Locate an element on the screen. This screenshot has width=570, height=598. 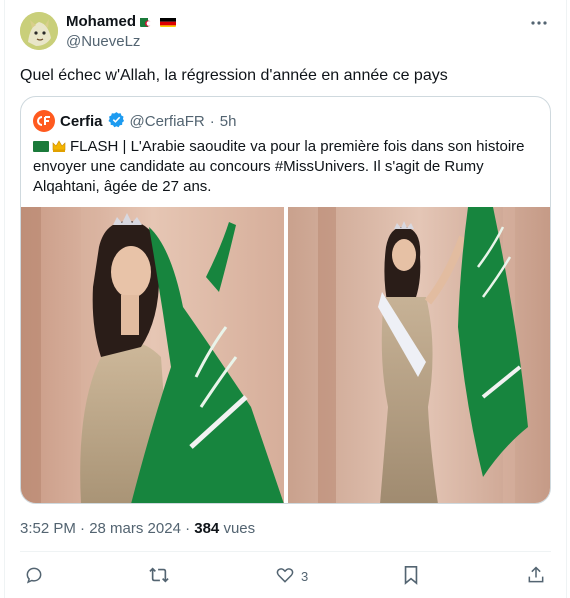
like-button: 3 is located at coordinates (291, 576).